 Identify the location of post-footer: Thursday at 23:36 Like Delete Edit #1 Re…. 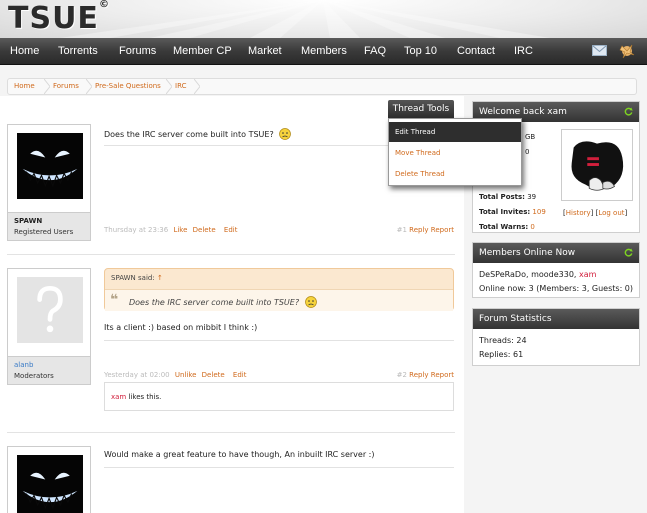
(279, 231).